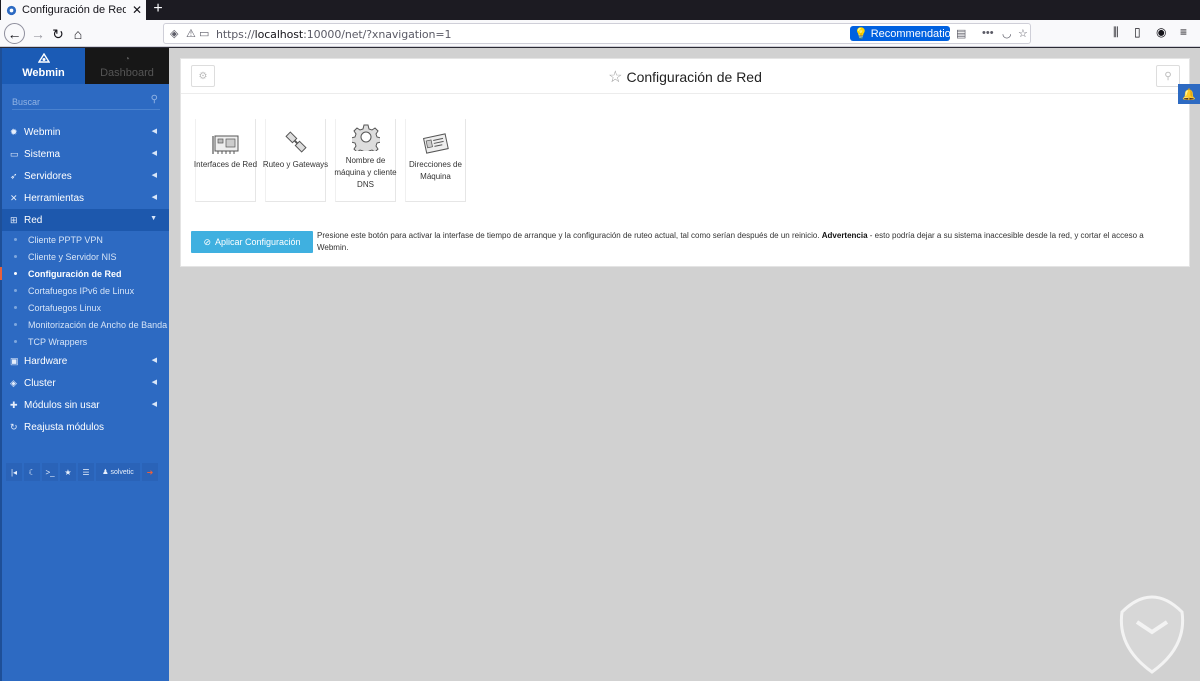 The image size is (1200, 681). I want to click on recommendation-button: 💡 Recommendation, so click(903, 33).